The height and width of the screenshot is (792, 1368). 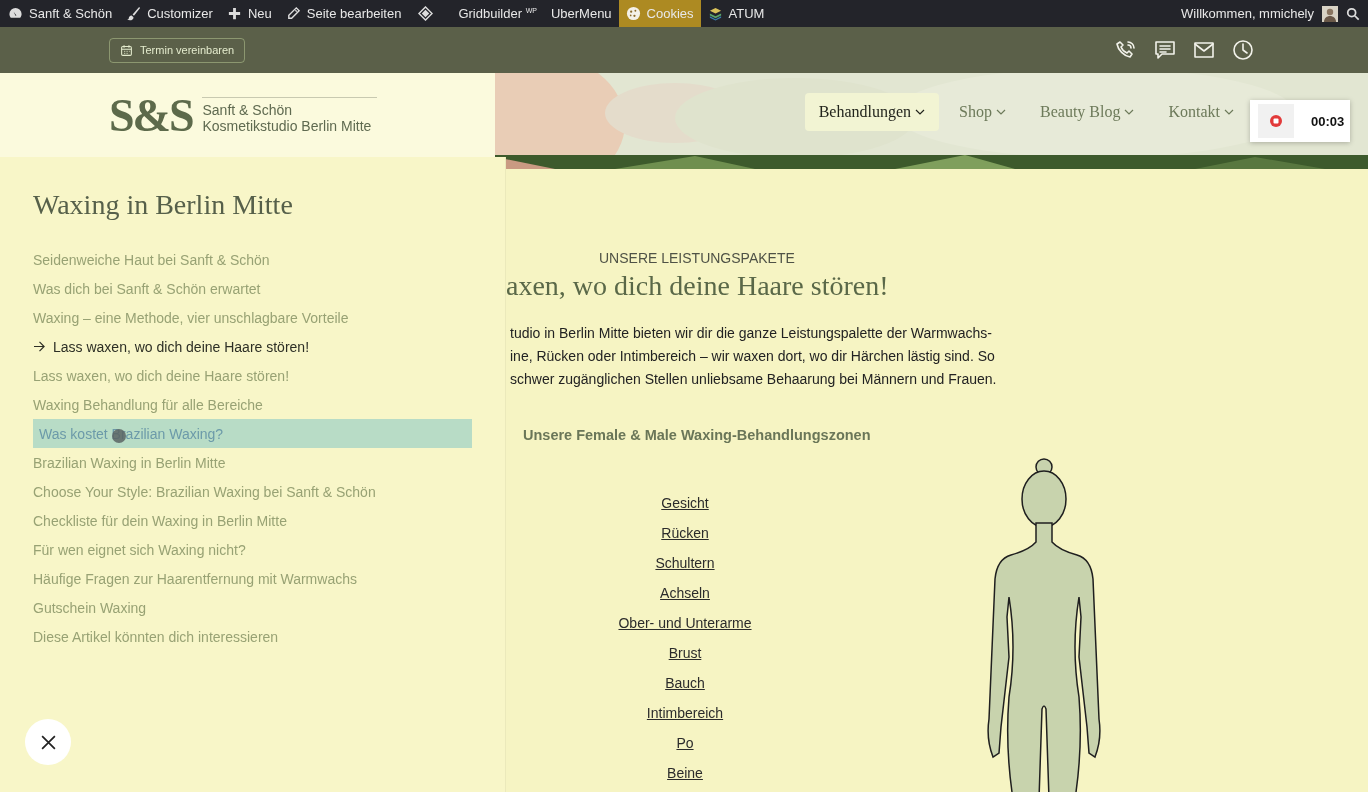 I want to click on stop-icon, so click(x=1276, y=121).